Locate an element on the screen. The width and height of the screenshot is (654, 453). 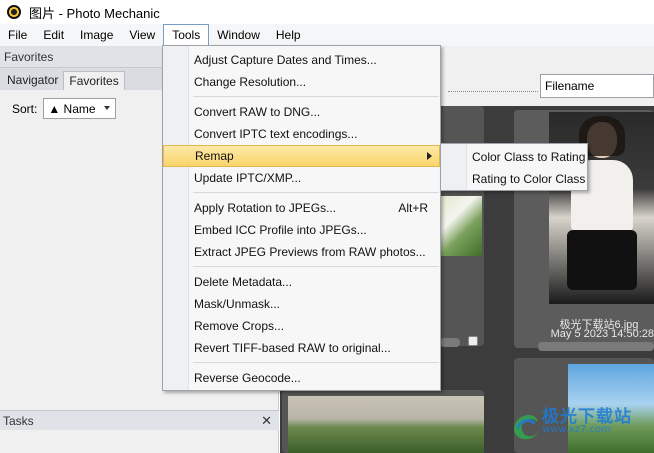
menu-bar: File Edit Image View Tools Window Help is located at coordinates (327, 35).